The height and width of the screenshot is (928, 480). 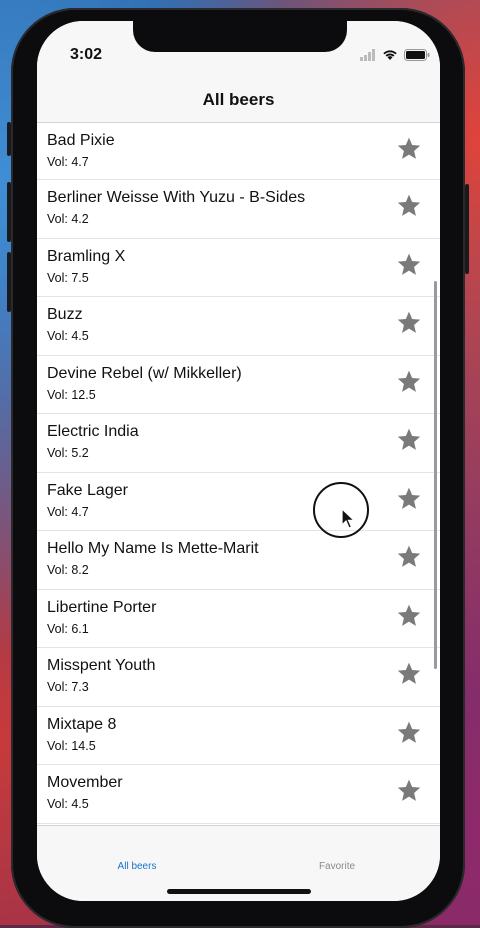 What do you see at coordinates (238, 560) in the screenshot?
I see `beer-row: Hello My Name Is Mette-Marit Vol: 8.2` at bounding box center [238, 560].